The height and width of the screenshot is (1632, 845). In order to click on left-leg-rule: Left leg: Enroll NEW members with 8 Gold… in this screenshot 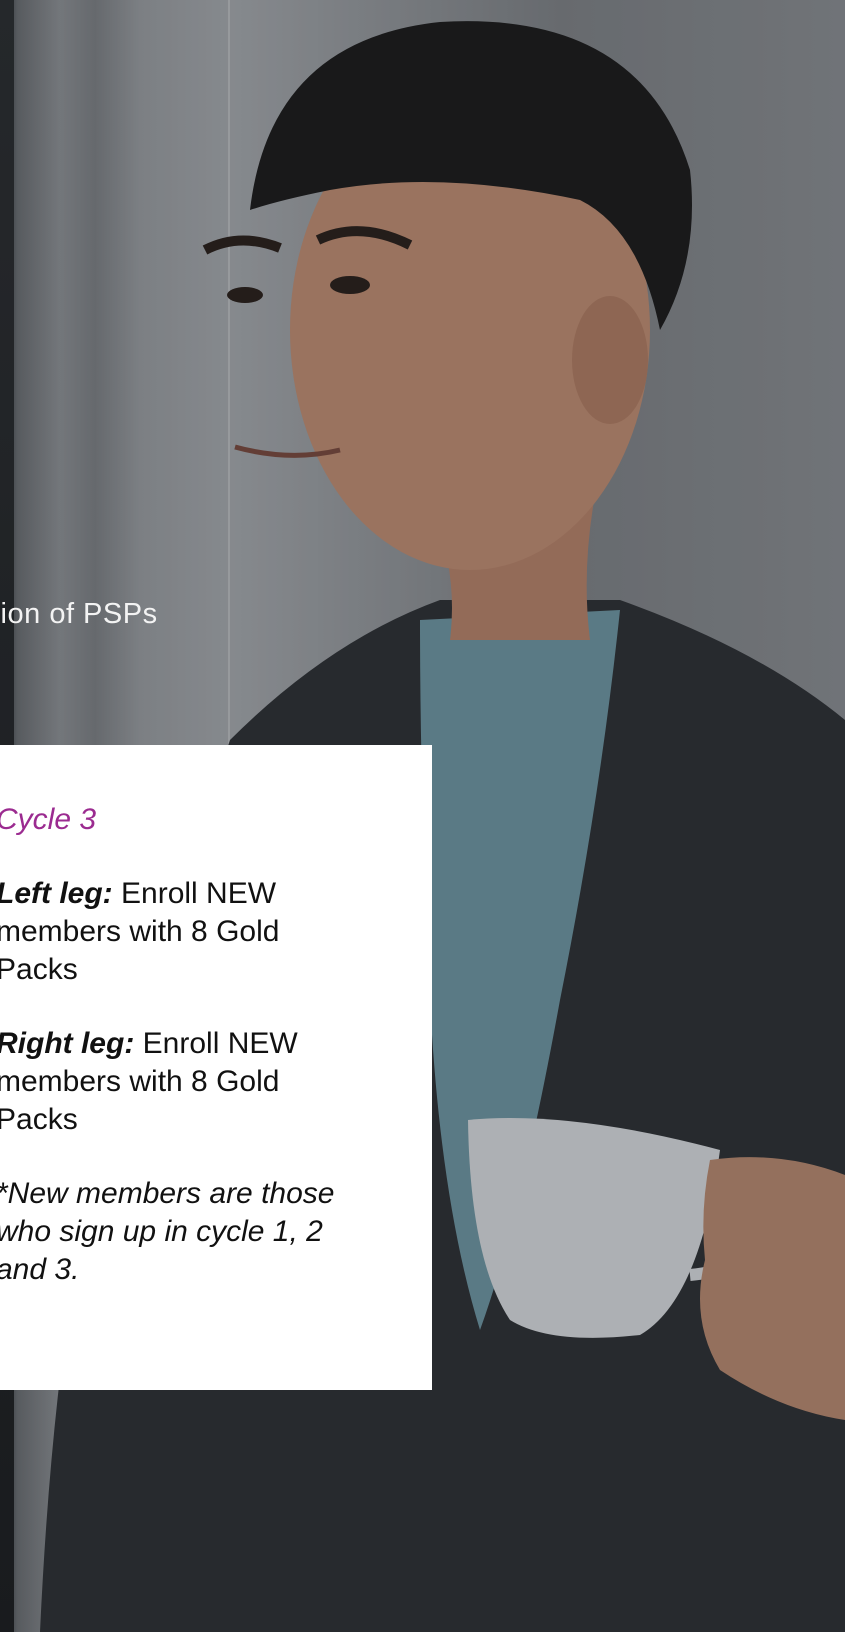, I will do `click(178, 932)`.